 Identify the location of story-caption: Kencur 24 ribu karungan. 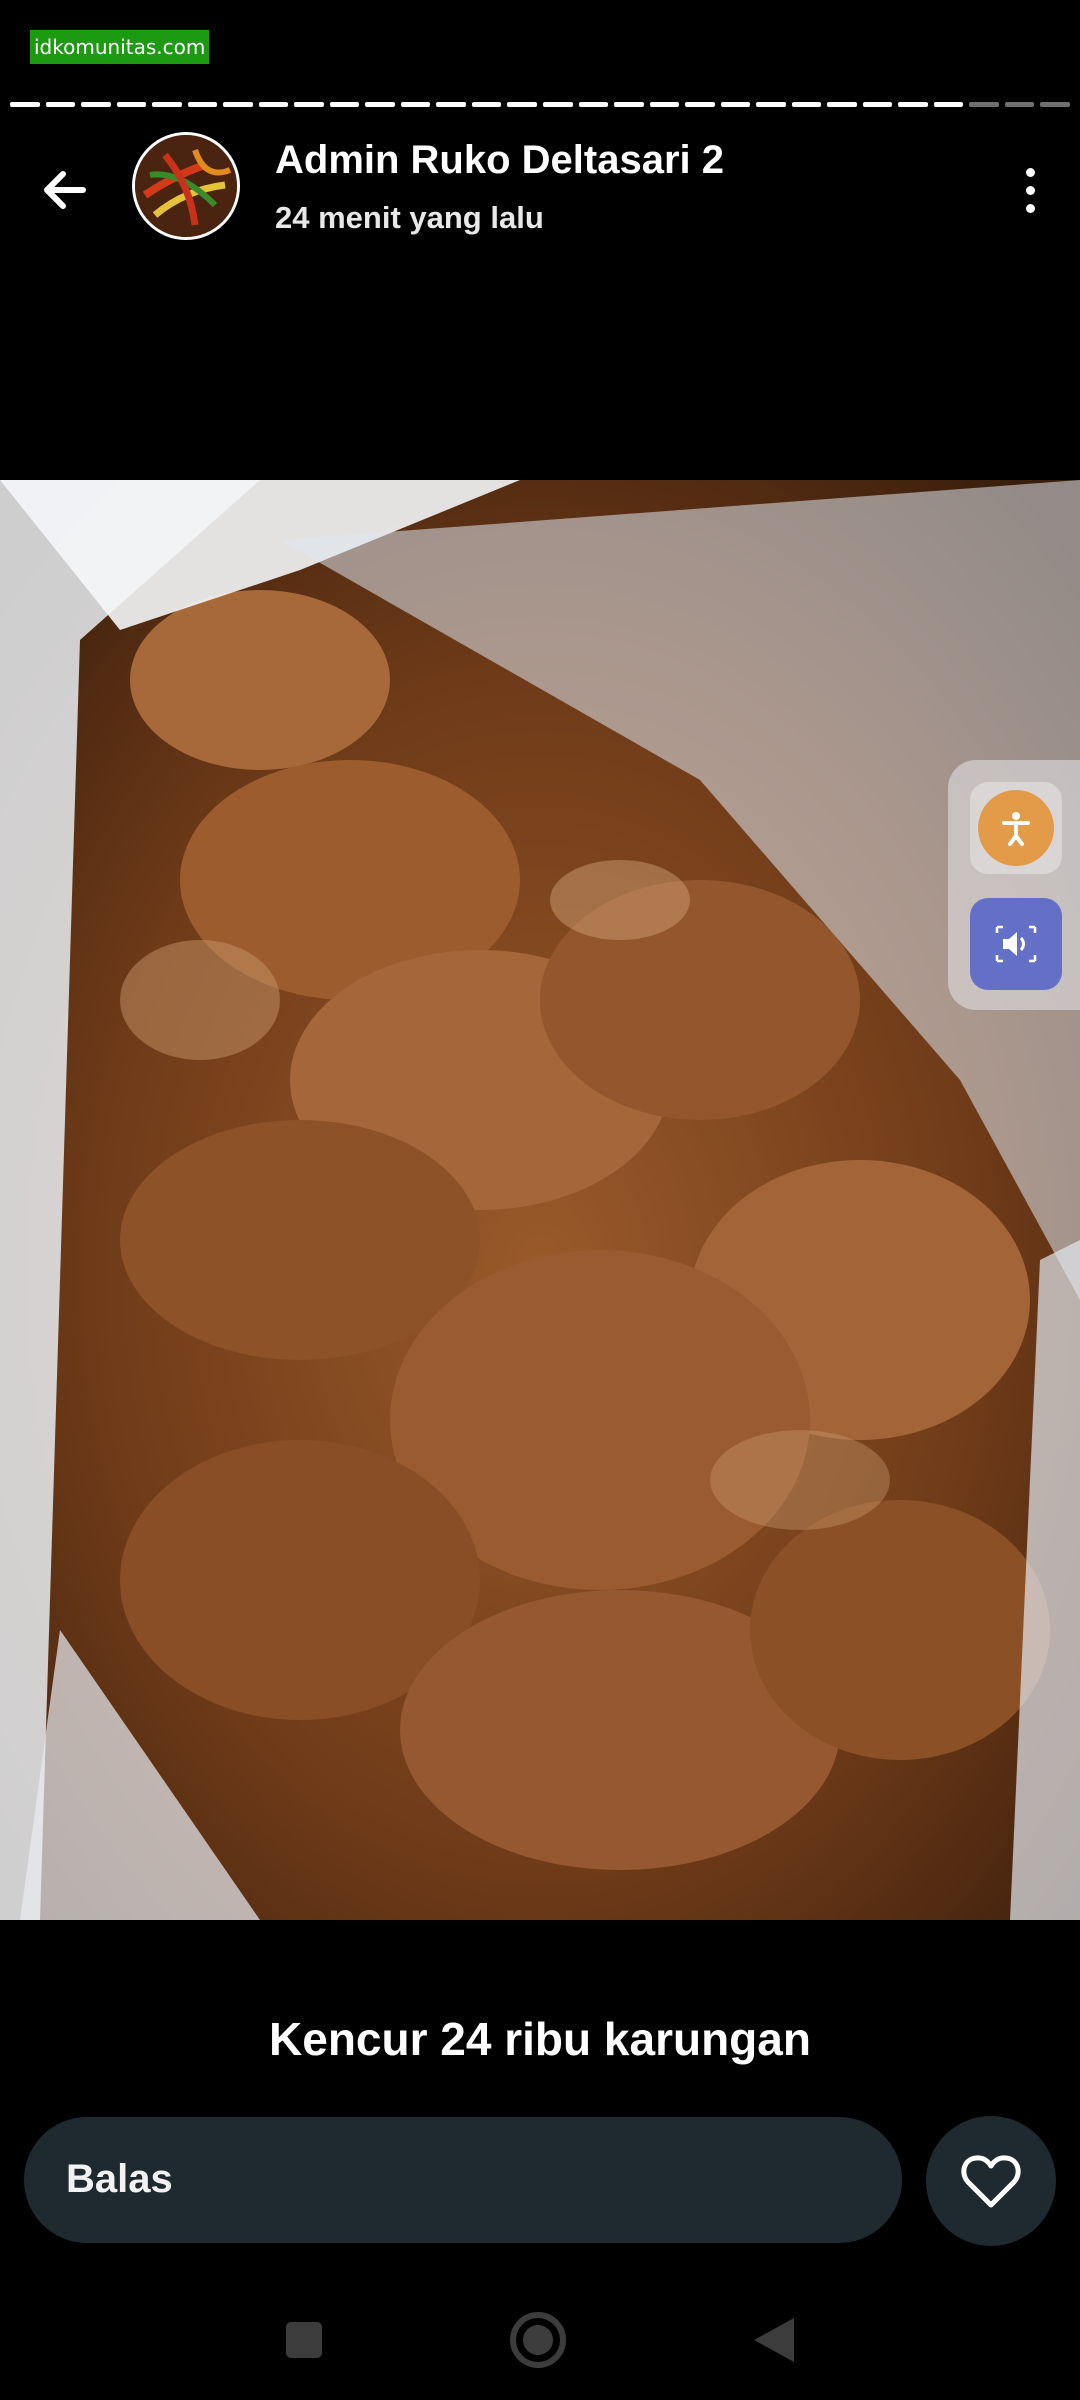
(540, 2039).